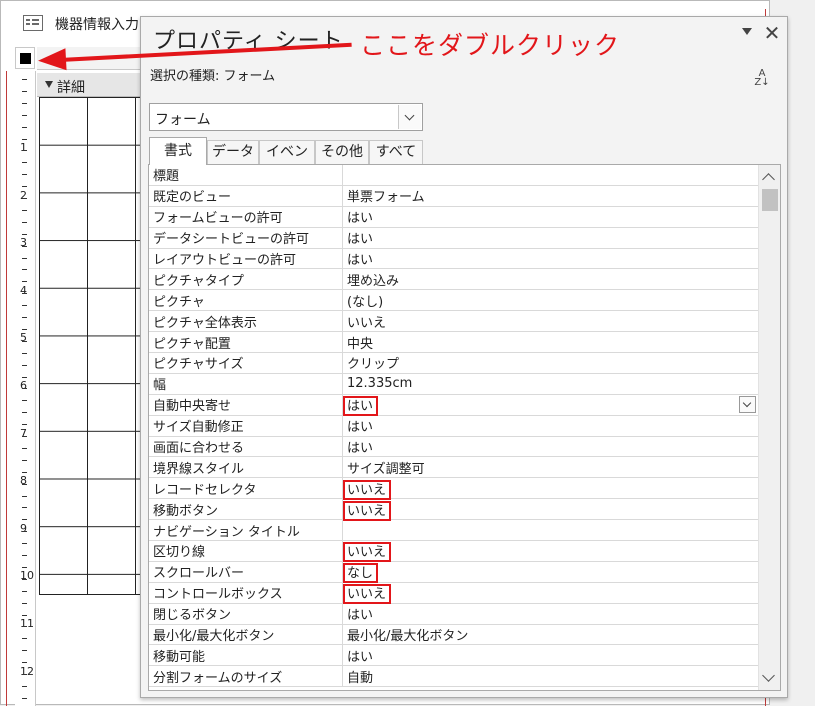  Describe the element at coordinates (27, 623) in the screenshot. I see `ruler-number: 11` at that location.